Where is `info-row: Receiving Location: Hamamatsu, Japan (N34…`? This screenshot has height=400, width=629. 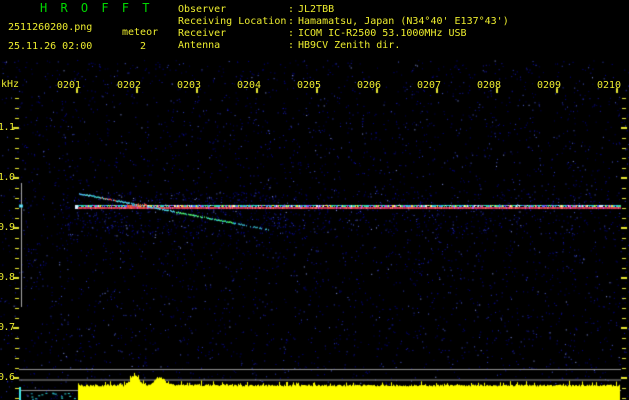 info-row: Receiving Location: Hamamatsu, Japan (N34… is located at coordinates (343, 22).